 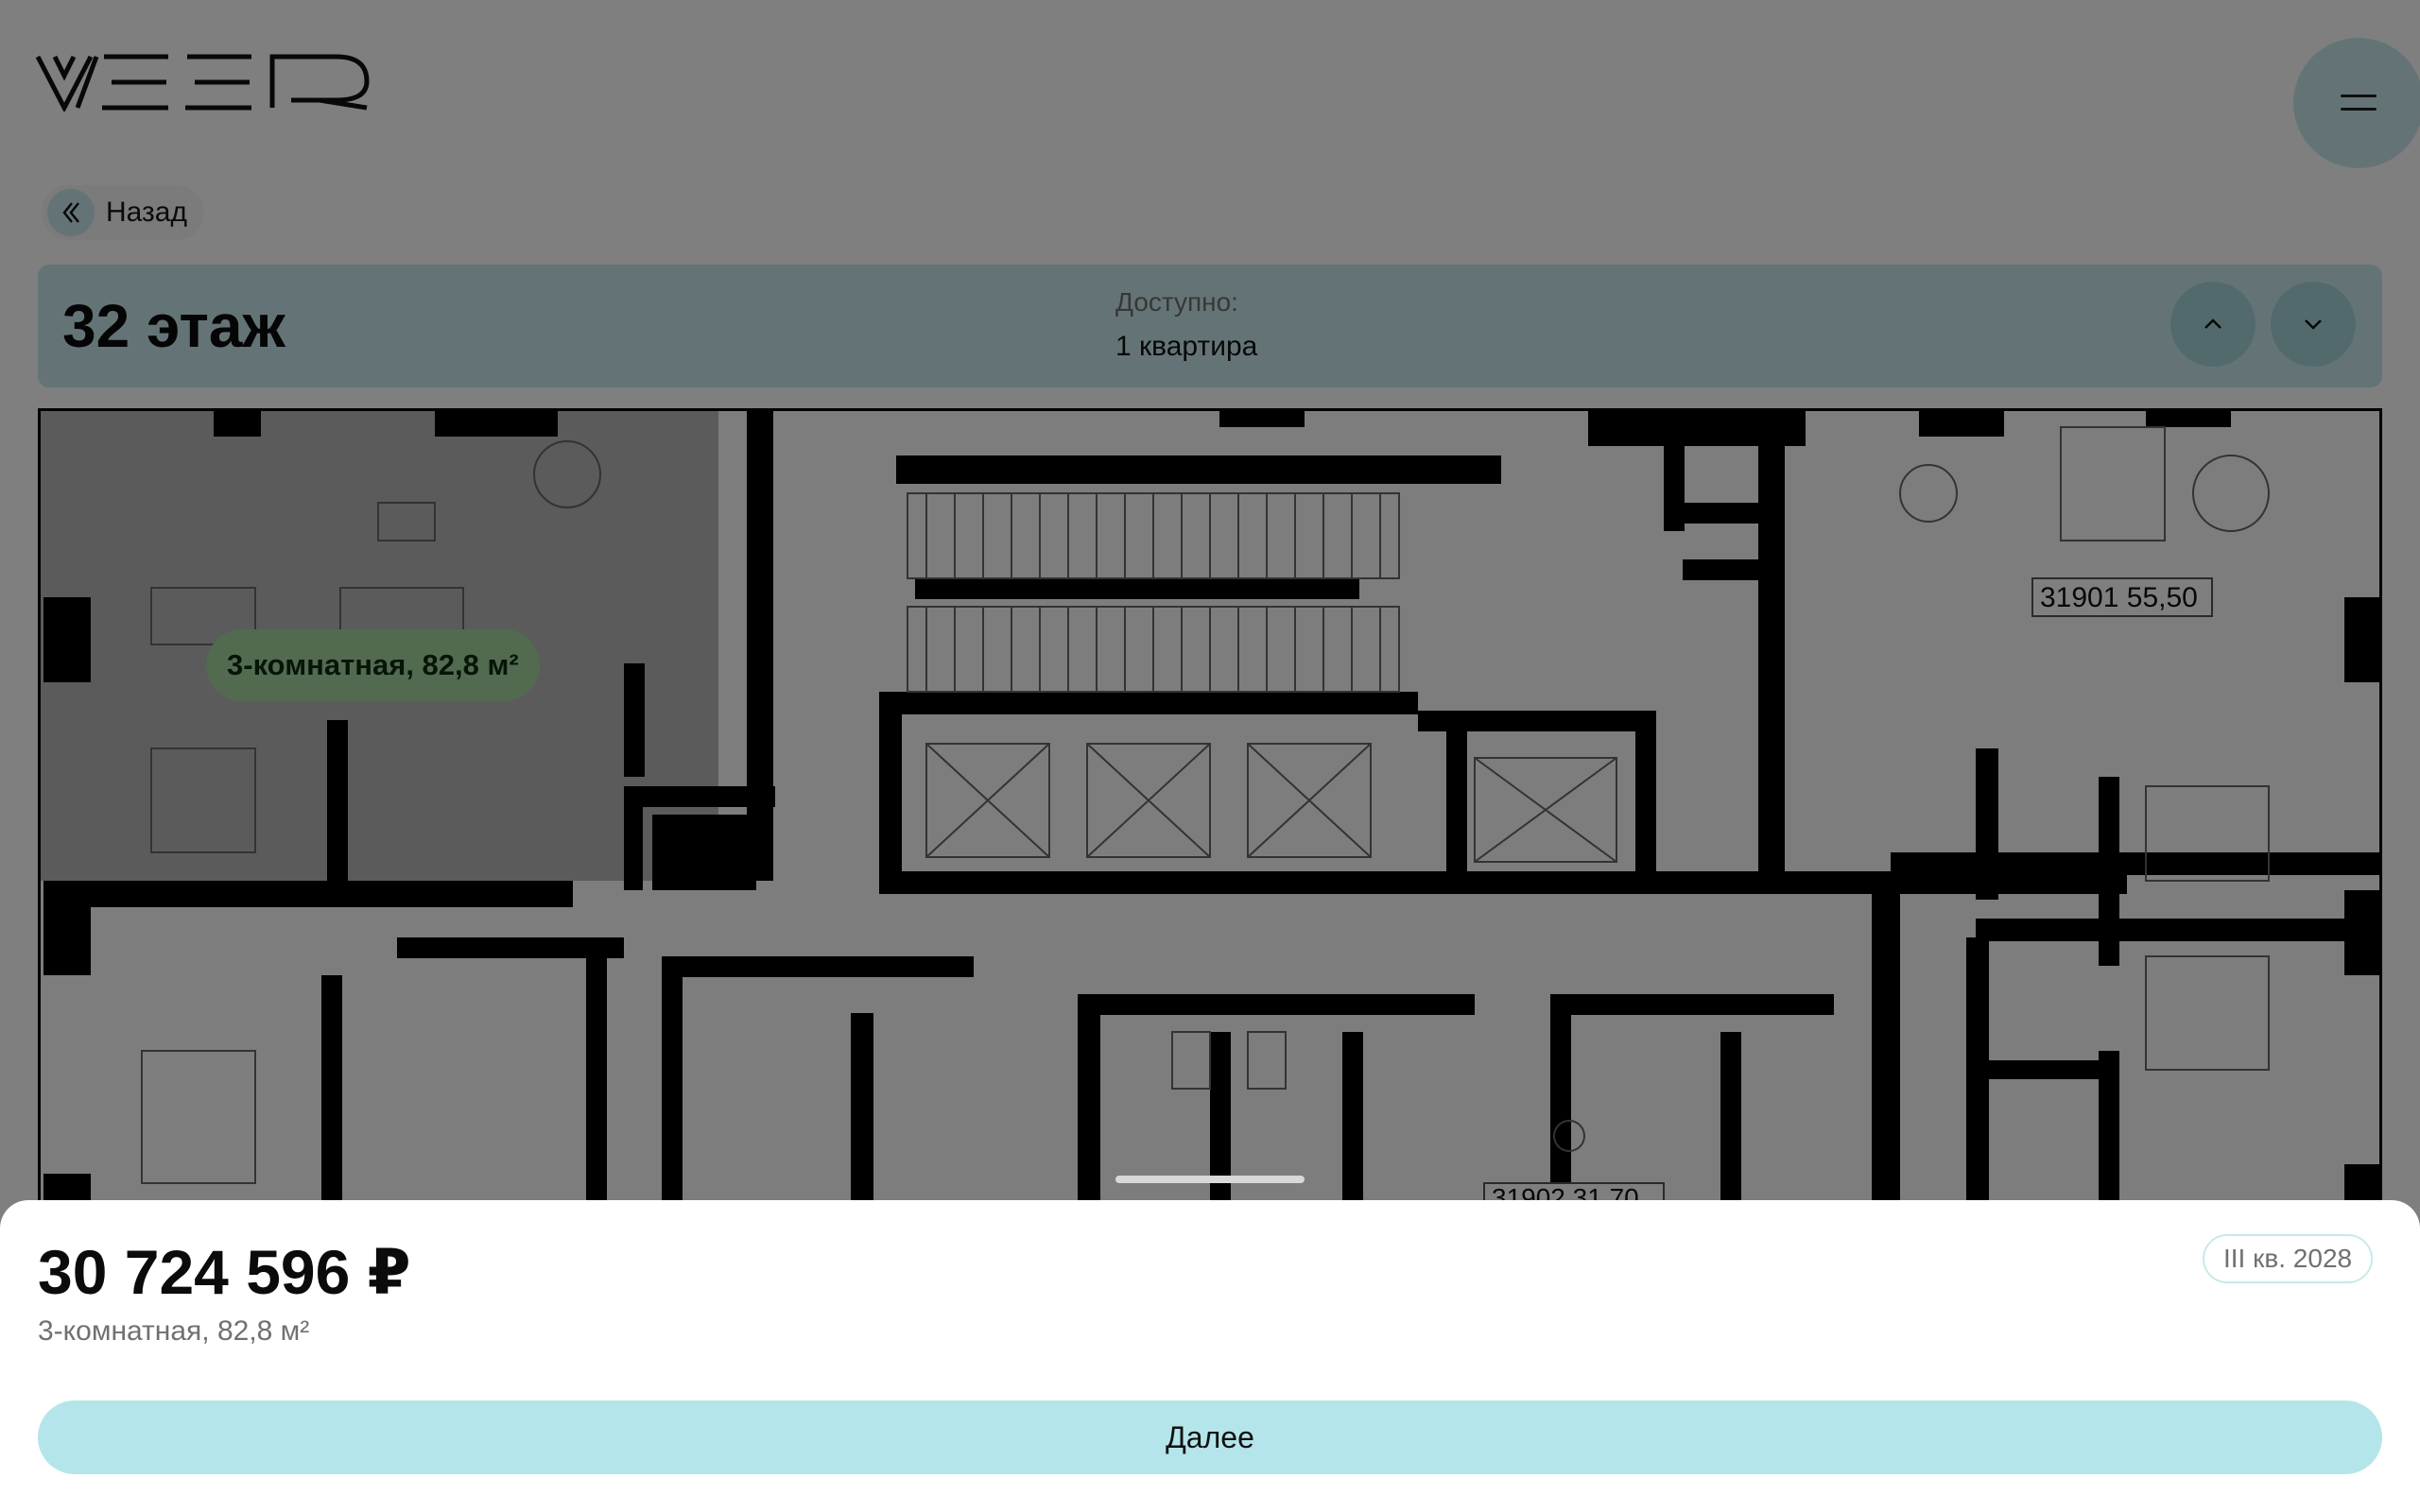 What do you see at coordinates (225, 1272) in the screenshot?
I see `apartment-price: 30 724 596 ₽` at bounding box center [225, 1272].